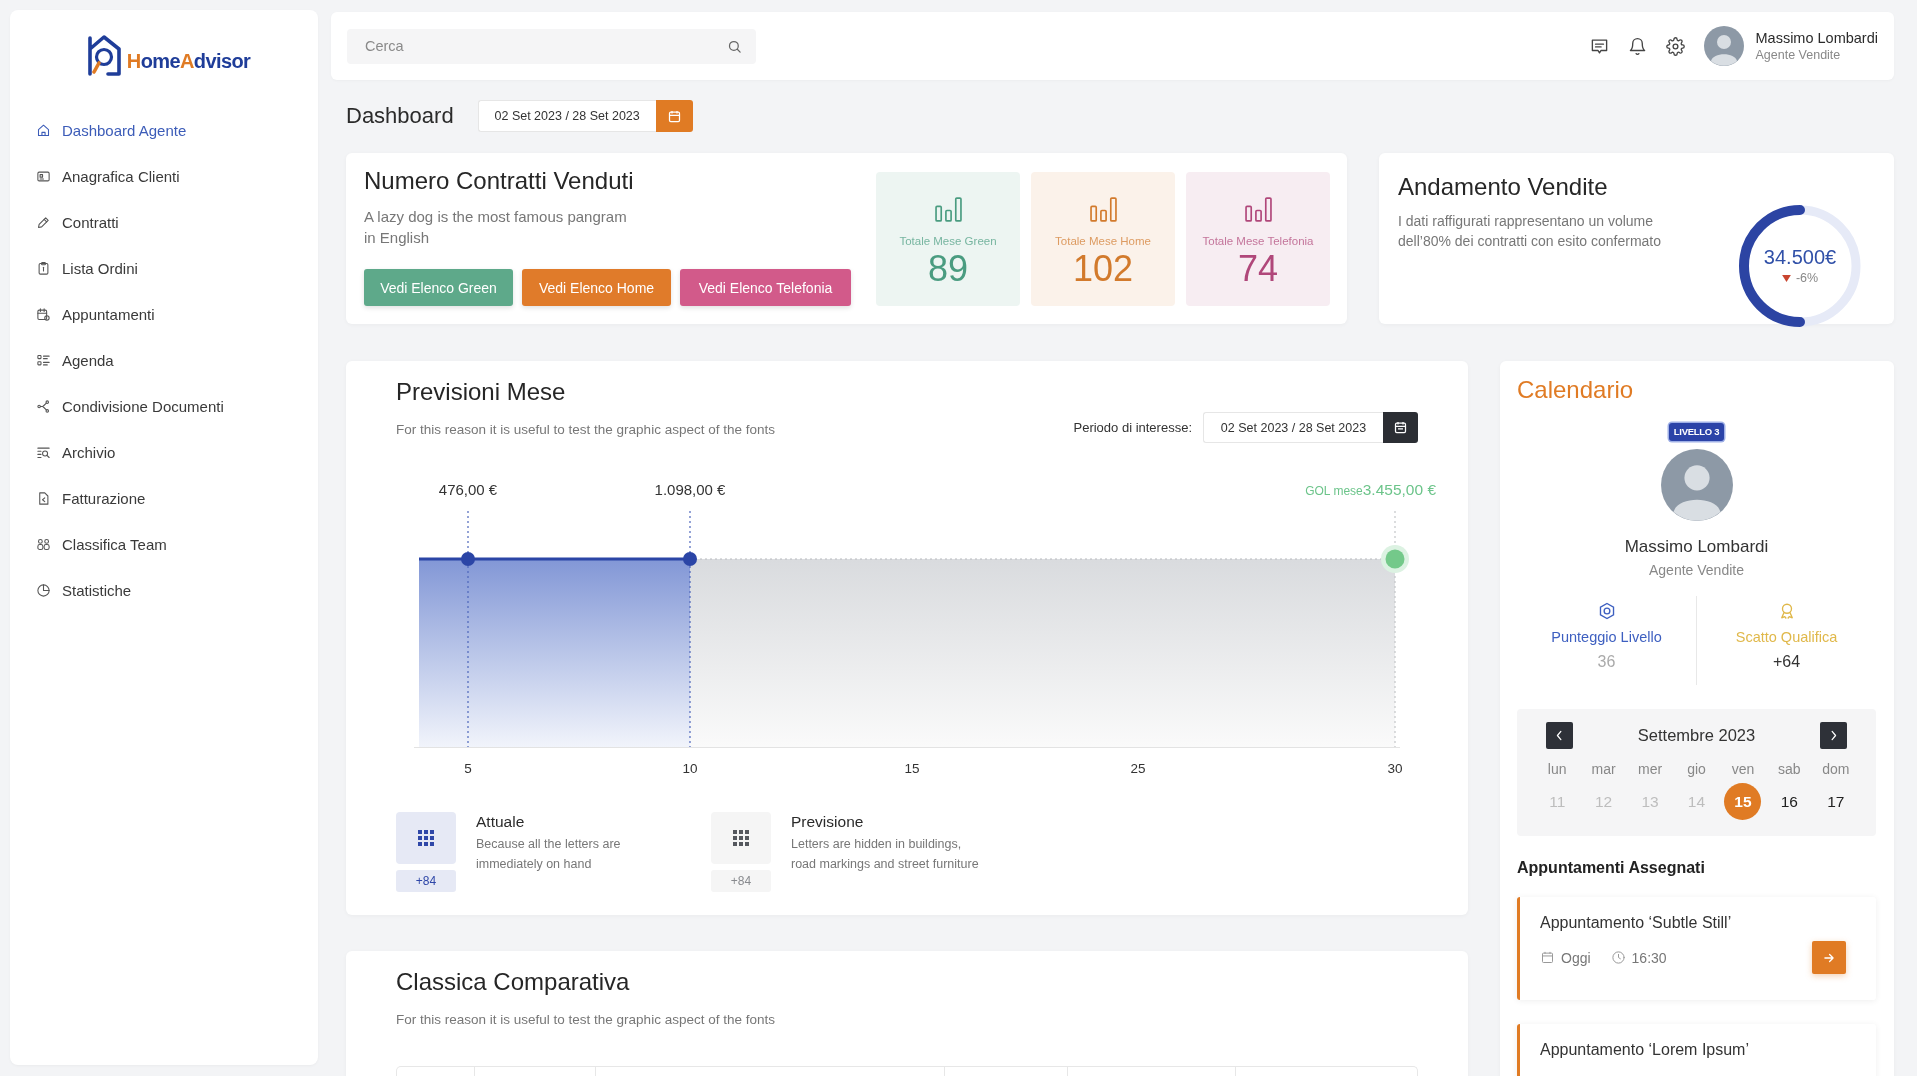  What do you see at coordinates (1103, 241) in the screenshot?
I see `tile-label: Totale Mese Home` at bounding box center [1103, 241].